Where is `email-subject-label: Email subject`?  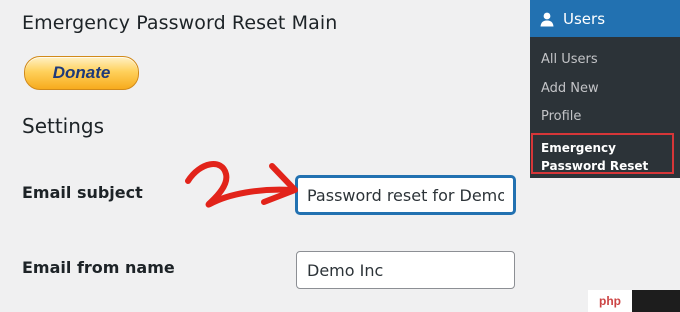
email-subject-label: Email subject is located at coordinates (82, 192).